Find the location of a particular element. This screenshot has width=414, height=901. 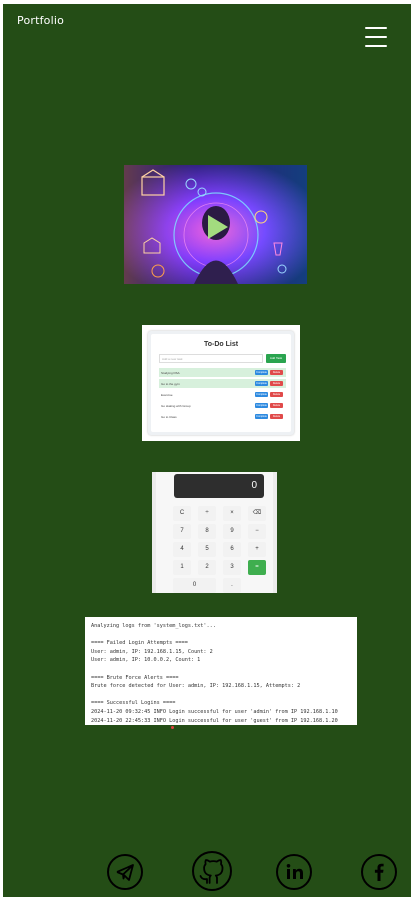

linkedin-icon is located at coordinates (294, 871).